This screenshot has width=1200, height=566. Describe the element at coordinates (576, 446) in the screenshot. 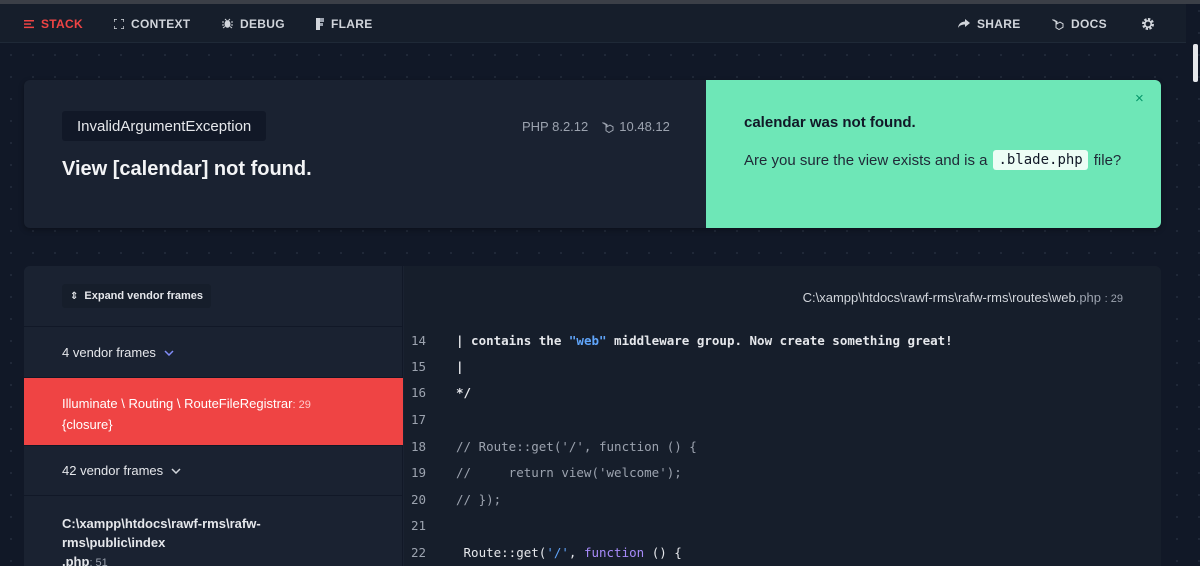

I see `code-text: // Route::get('/', function () {` at that location.